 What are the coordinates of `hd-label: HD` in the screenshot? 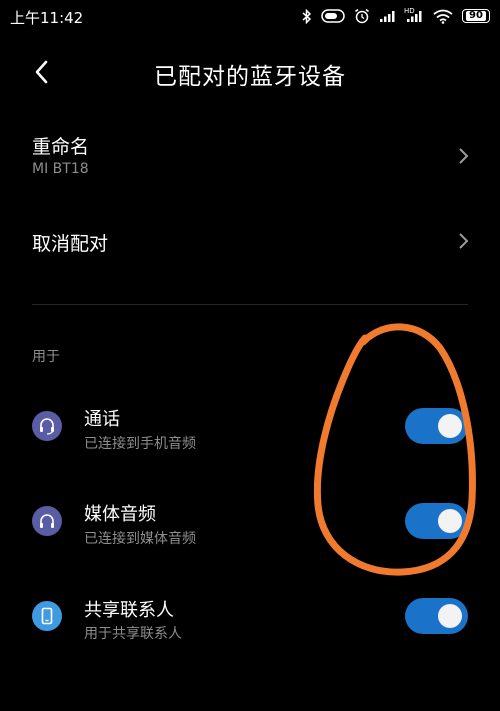 It's located at (409, 11).